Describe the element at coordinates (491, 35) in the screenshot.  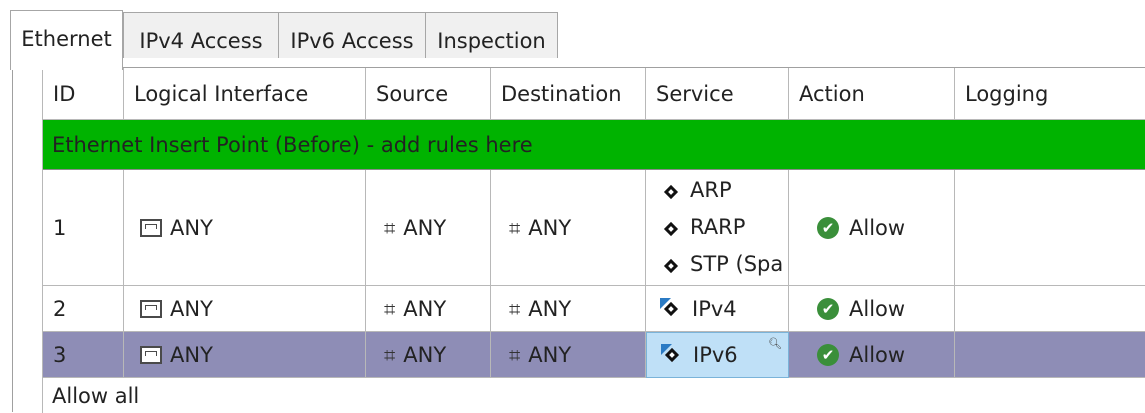
I see `tab-inspection: Inspection` at that location.